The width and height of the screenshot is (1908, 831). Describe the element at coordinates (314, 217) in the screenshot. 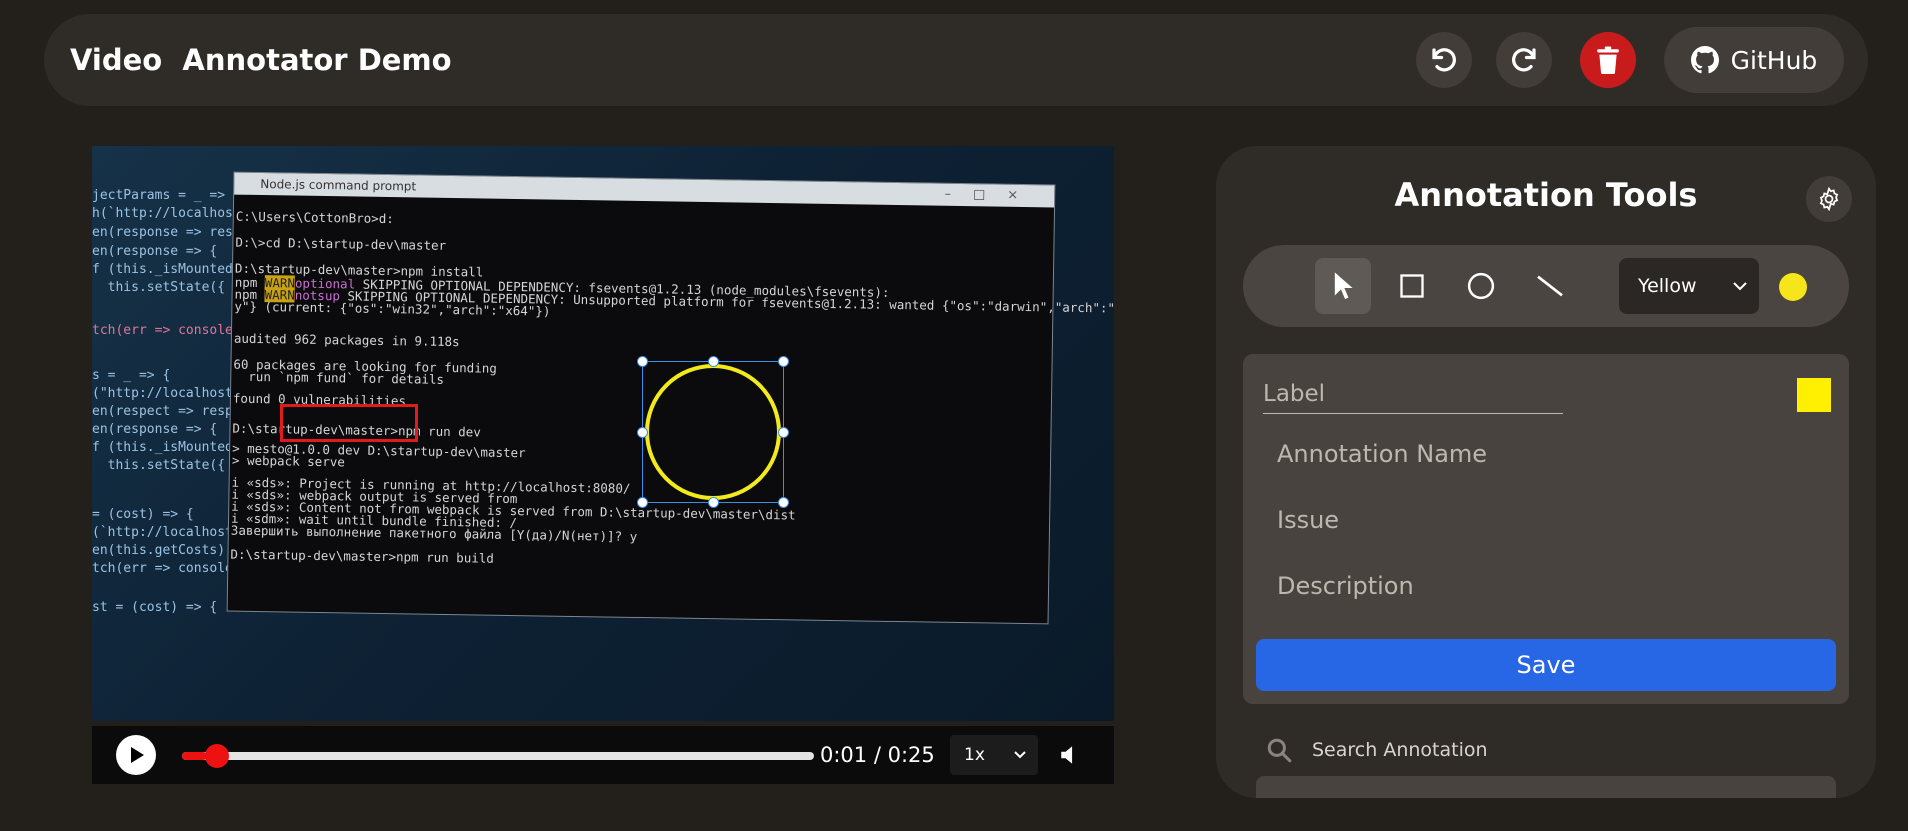

I see `terminal-line: C:\Users\CottonBro>d:` at that location.